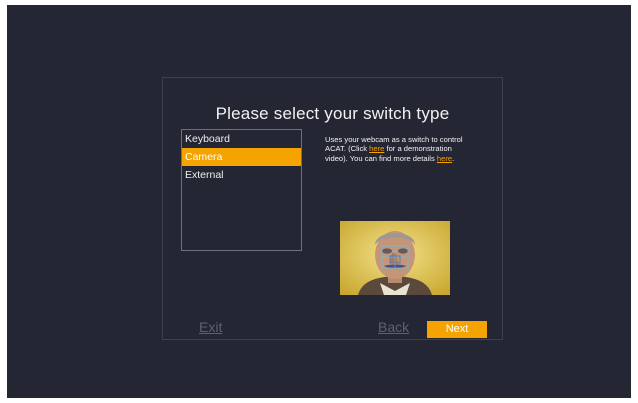  What do you see at coordinates (457, 329) in the screenshot?
I see `next-button: Next` at bounding box center [457, 329].